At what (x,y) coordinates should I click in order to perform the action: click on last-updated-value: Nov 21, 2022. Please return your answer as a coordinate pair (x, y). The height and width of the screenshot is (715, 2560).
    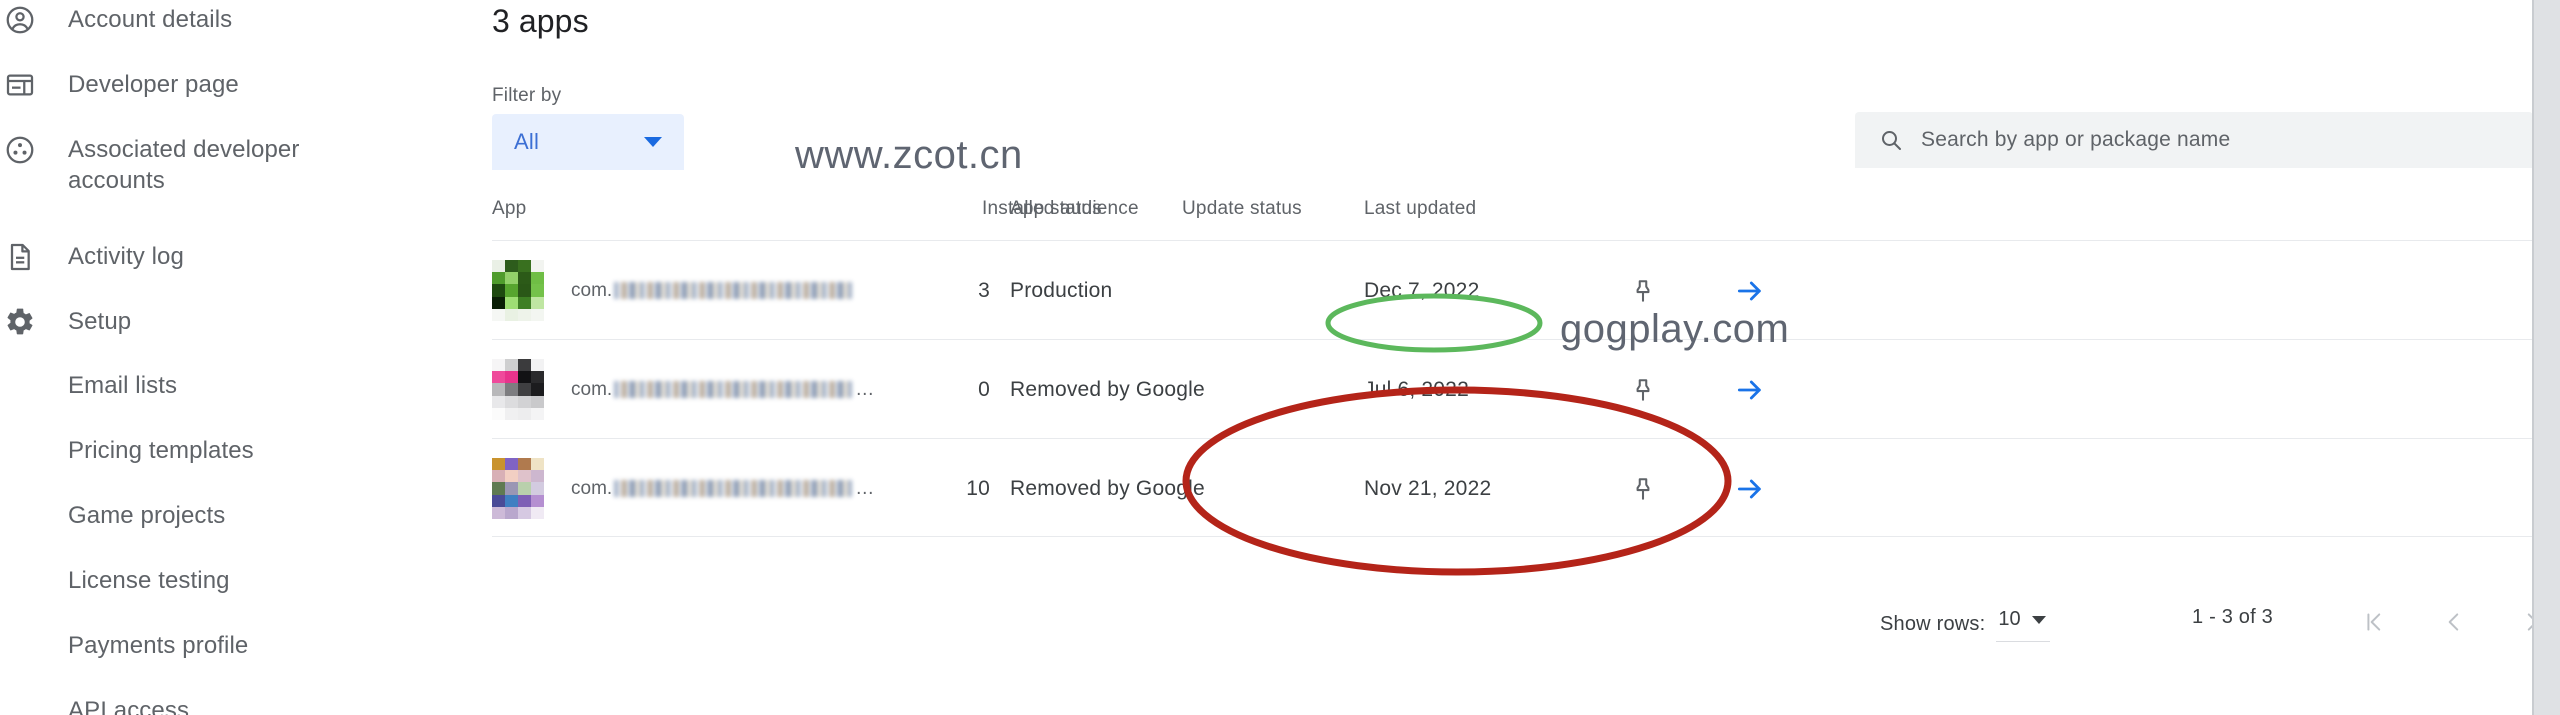
    Looking at the image, I should click on (1428, 488).